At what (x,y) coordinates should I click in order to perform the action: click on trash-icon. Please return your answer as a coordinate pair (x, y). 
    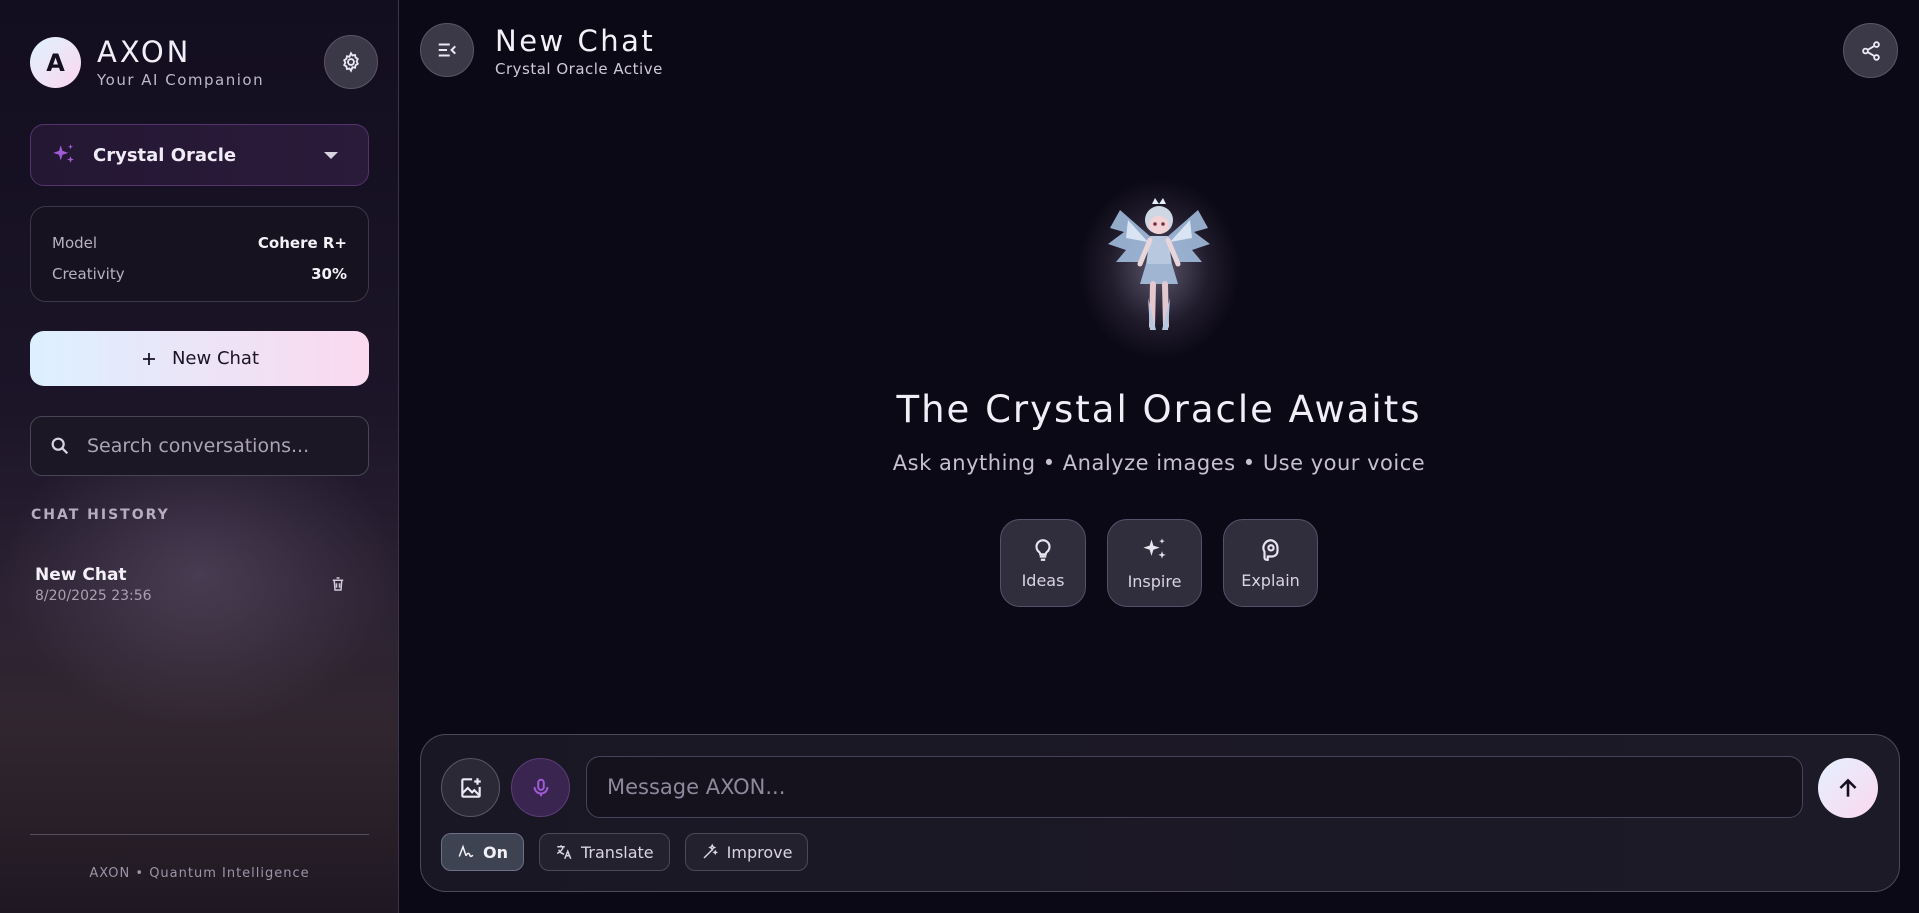
    Looking at the image, I should click on (338, 584).